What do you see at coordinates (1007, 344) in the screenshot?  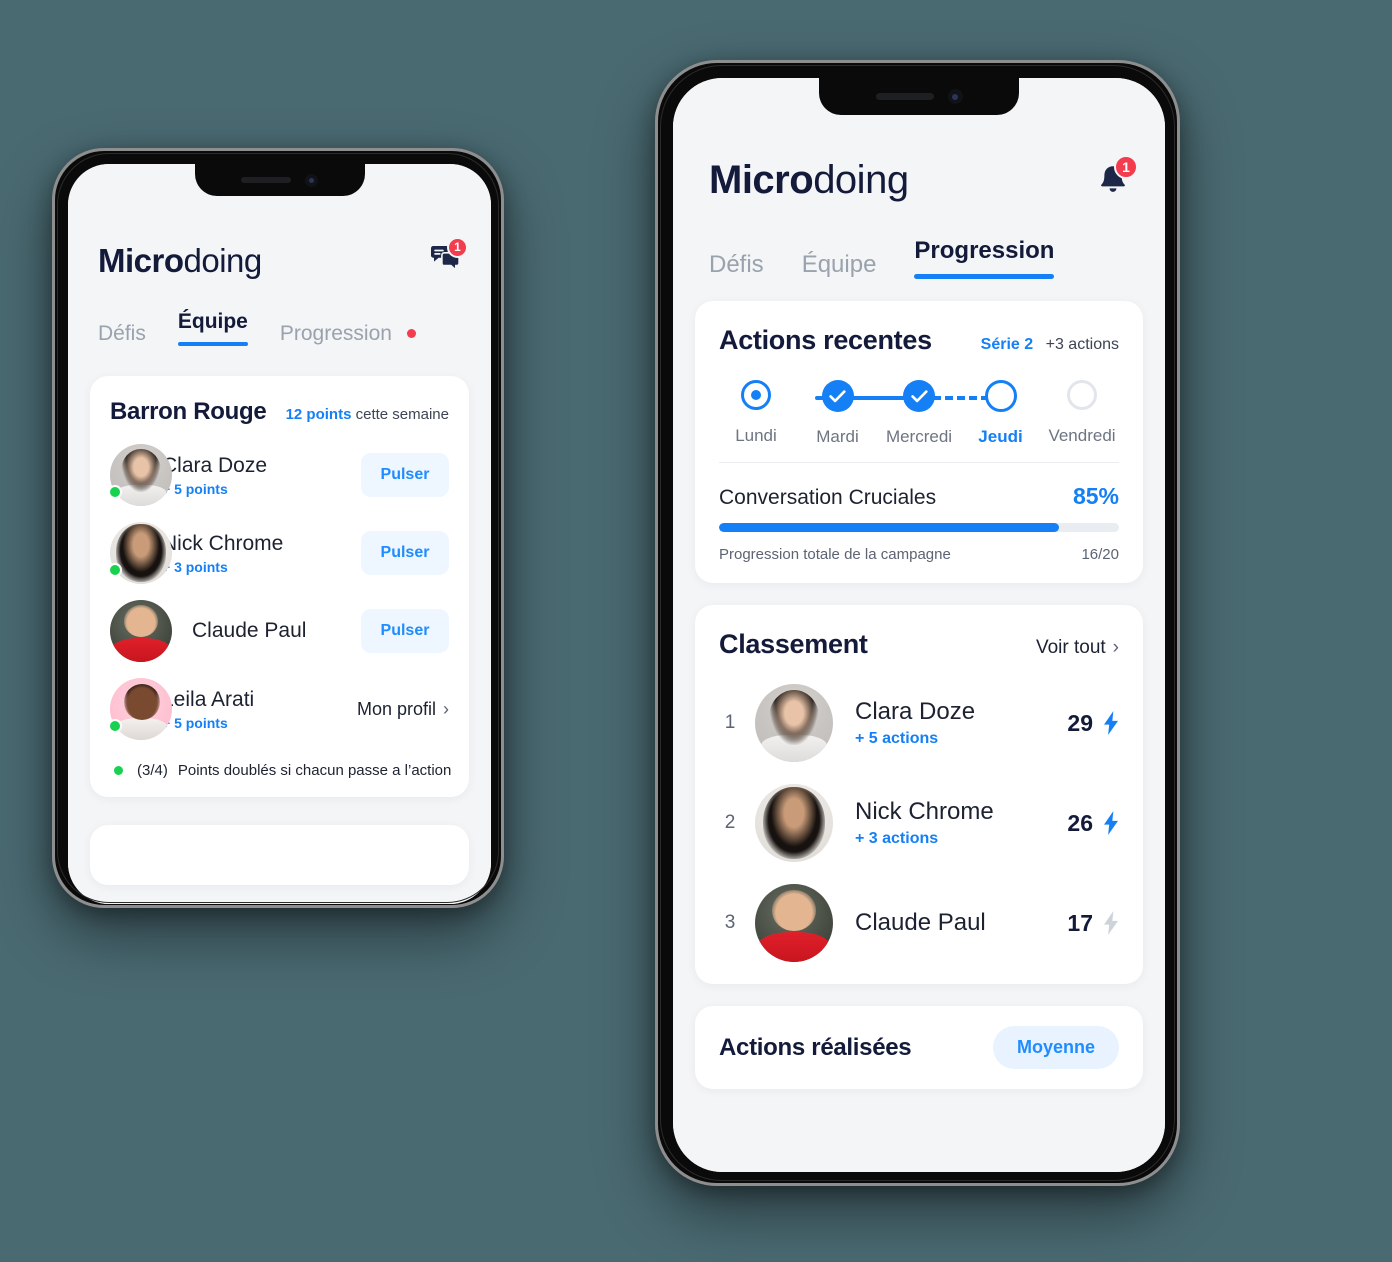 I see `streak-label: Série 2` at bounding box center [1007, 344].